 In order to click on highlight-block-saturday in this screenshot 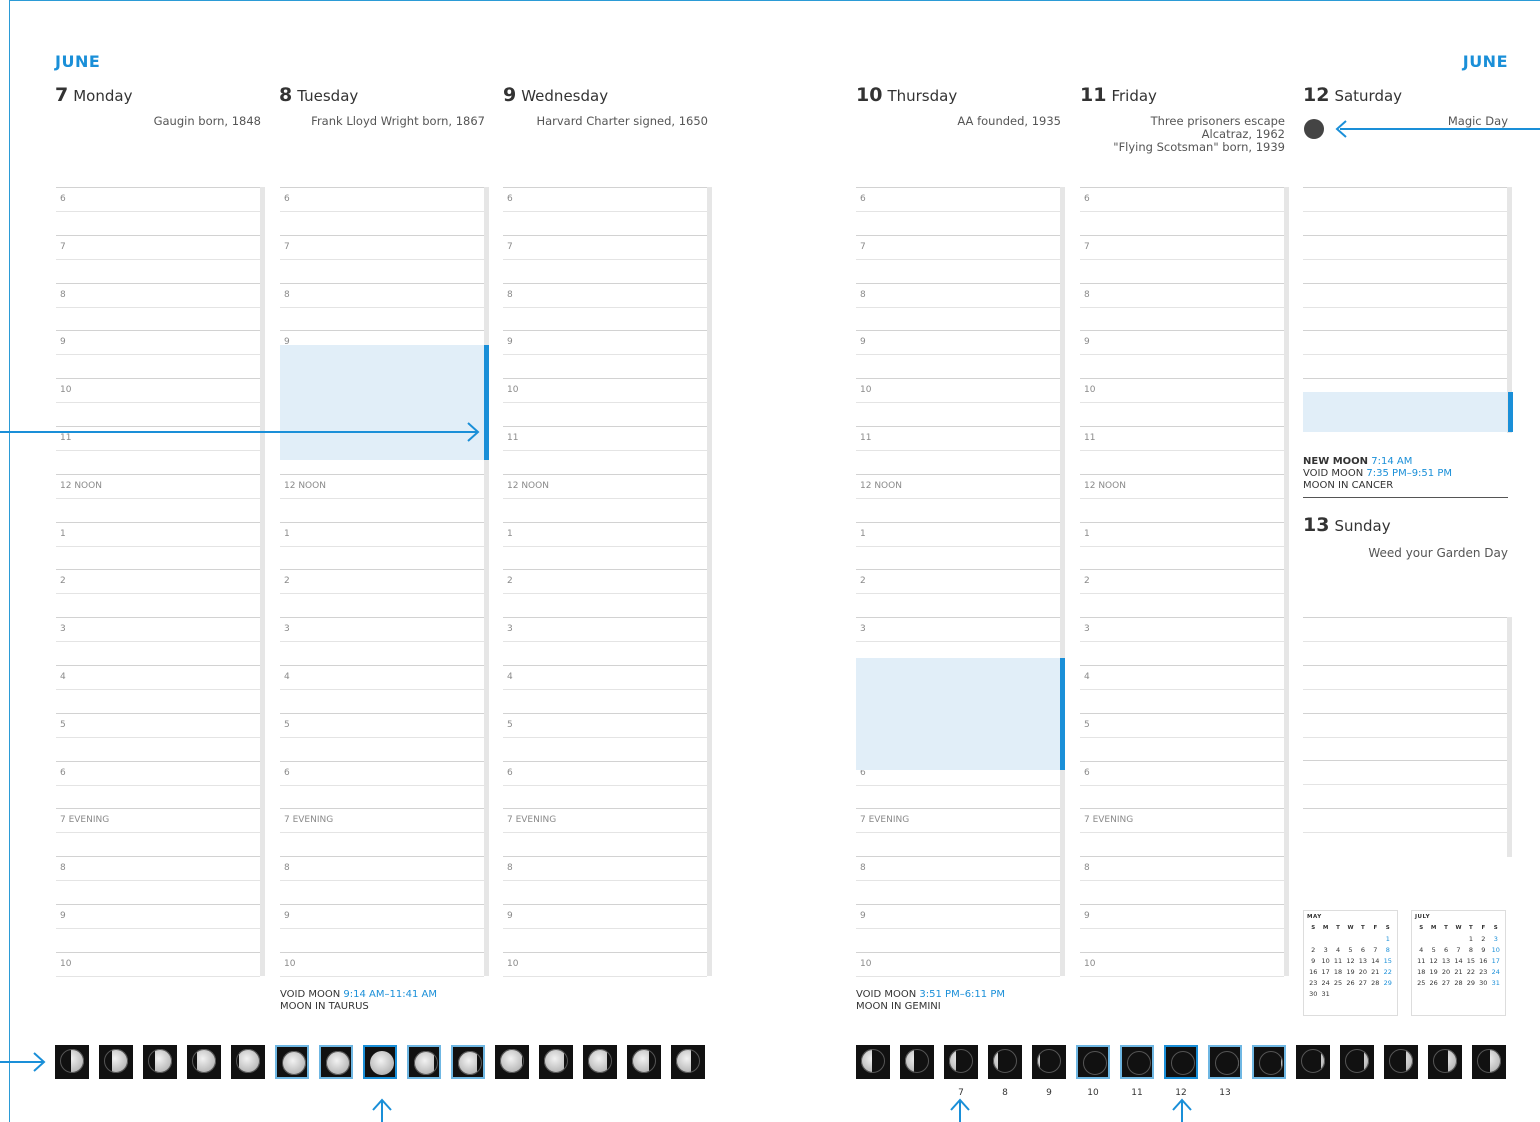, I will do `click(1405, 412)`.